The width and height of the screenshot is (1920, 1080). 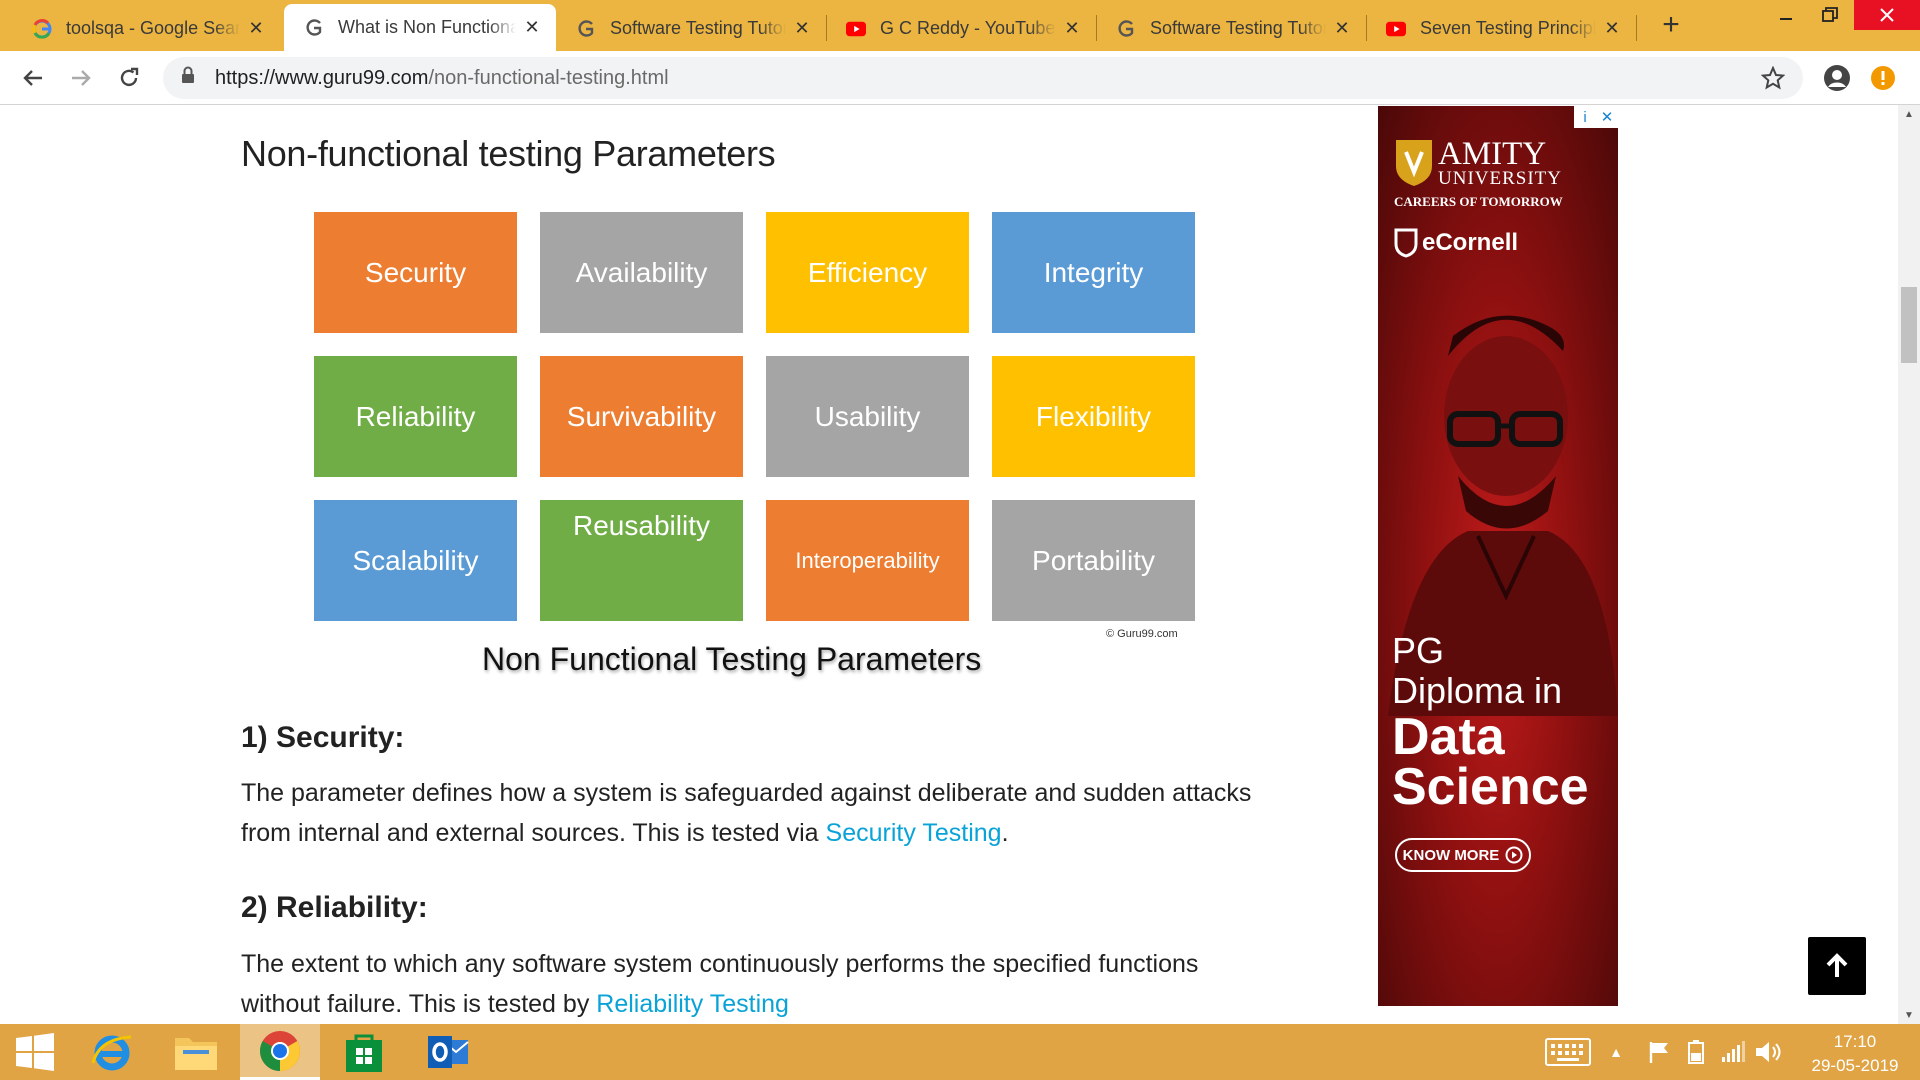 I want to click on windows-logo-icon, so click(x=35, y=1052).